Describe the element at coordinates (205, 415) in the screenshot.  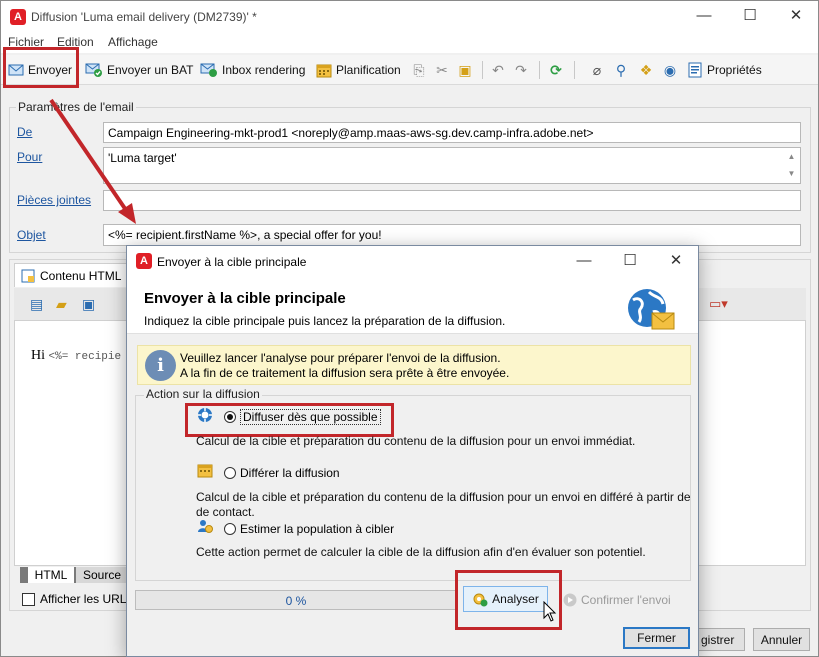
I see `send-now-icon` at that location.